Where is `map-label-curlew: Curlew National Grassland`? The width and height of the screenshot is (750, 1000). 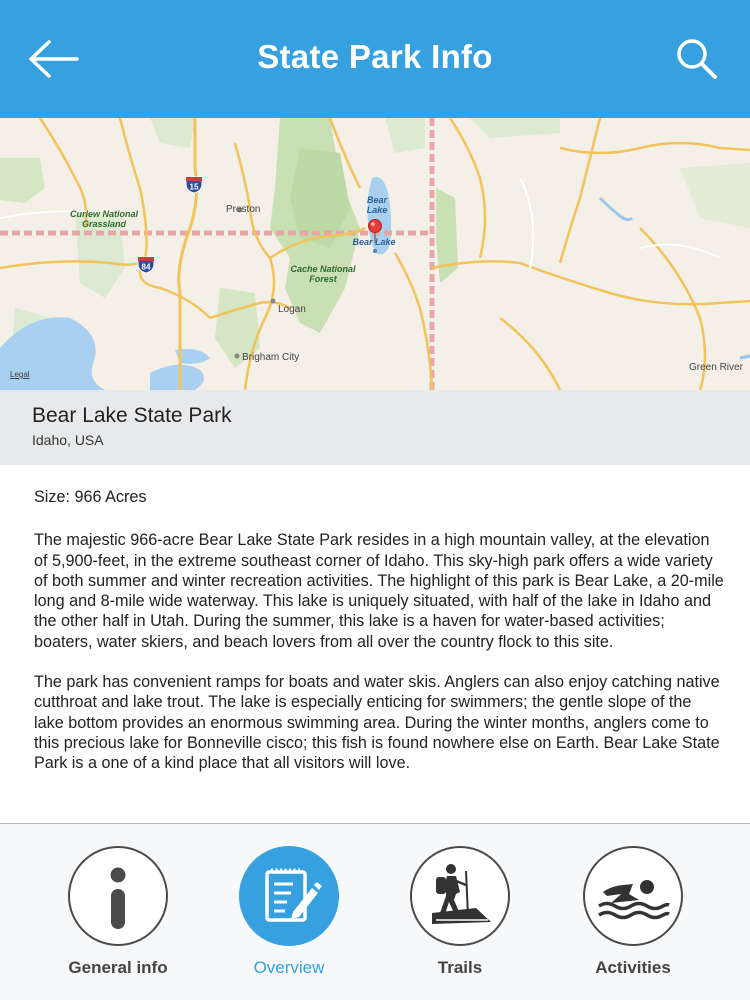
map-label-curlew: Curlew National Grassland is located at coordinates (103, 219).